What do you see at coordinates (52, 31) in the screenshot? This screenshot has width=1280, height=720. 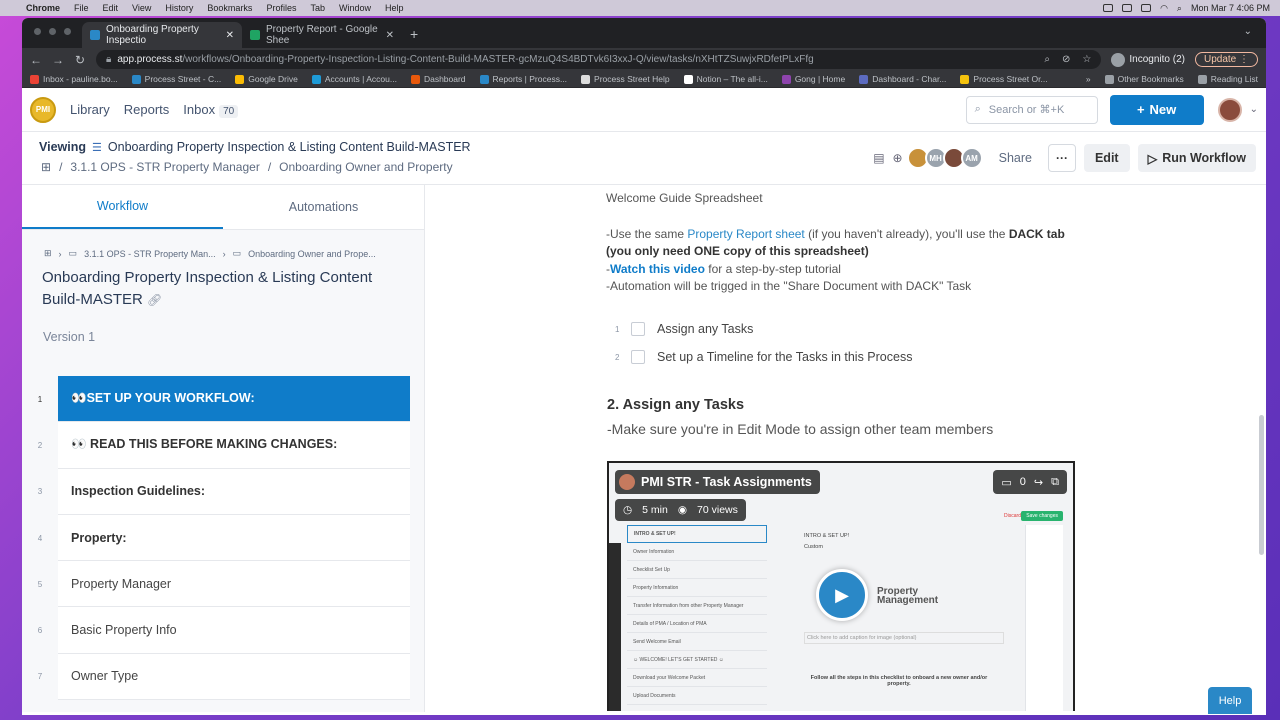 I see `minimize-window-button` at bounding box center [52, 31].